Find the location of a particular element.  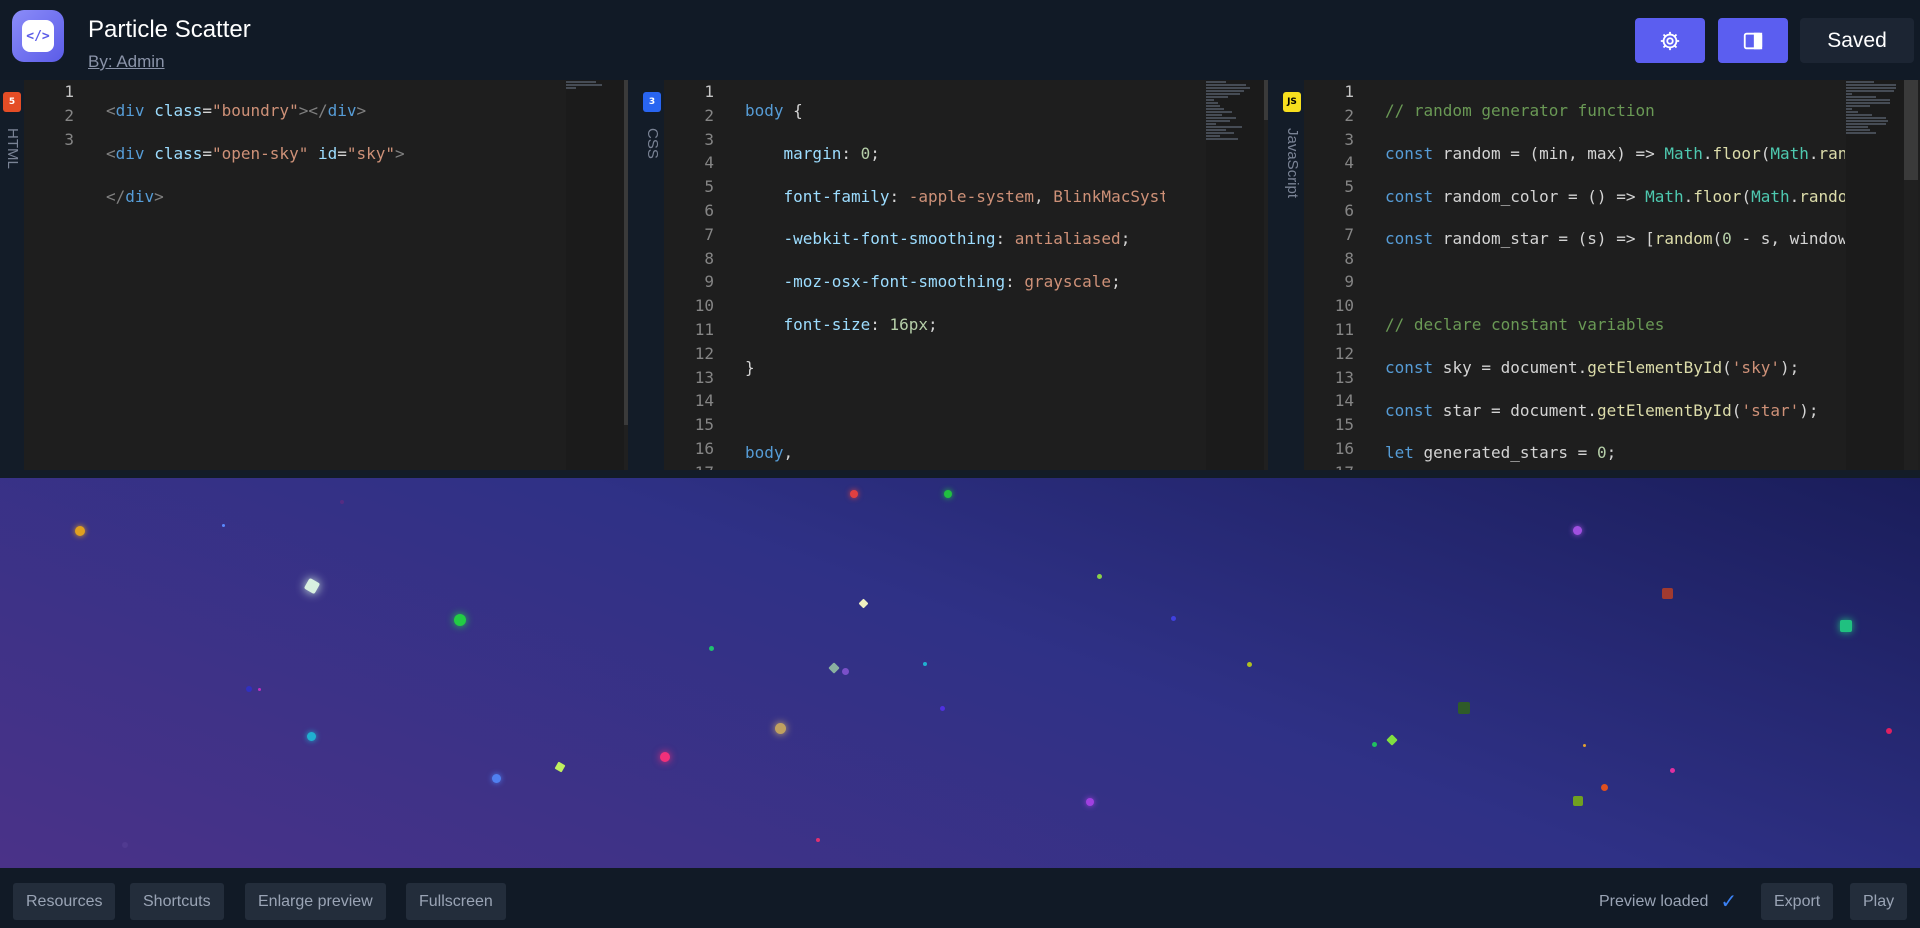

js-minimap is located at coordinates (1875, 275).